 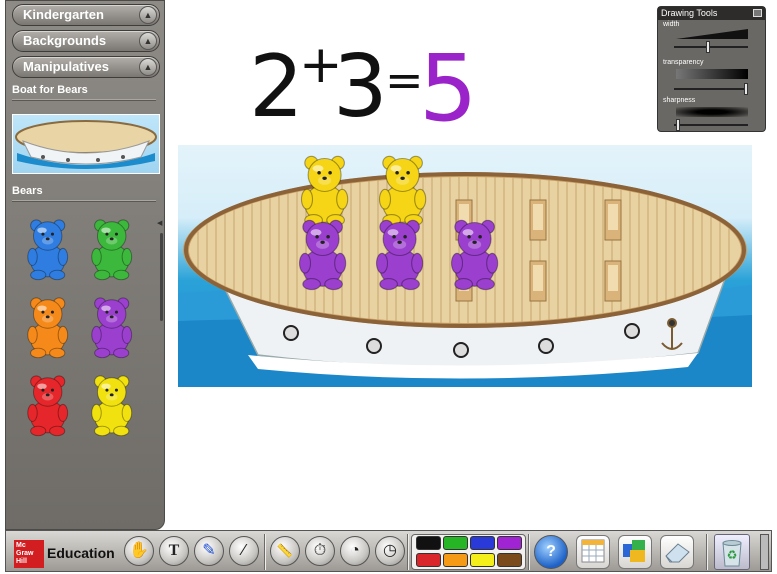 I want to click on sharpness-label: sharpness, so click(x=679, y=100).